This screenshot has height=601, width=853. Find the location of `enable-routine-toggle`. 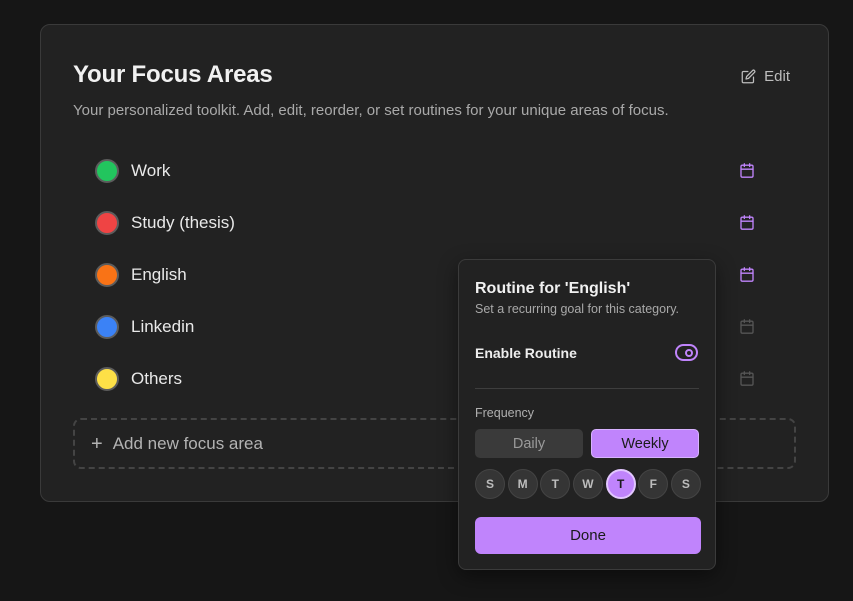

enable-routine-toggle is located at coordinates (686, 352).